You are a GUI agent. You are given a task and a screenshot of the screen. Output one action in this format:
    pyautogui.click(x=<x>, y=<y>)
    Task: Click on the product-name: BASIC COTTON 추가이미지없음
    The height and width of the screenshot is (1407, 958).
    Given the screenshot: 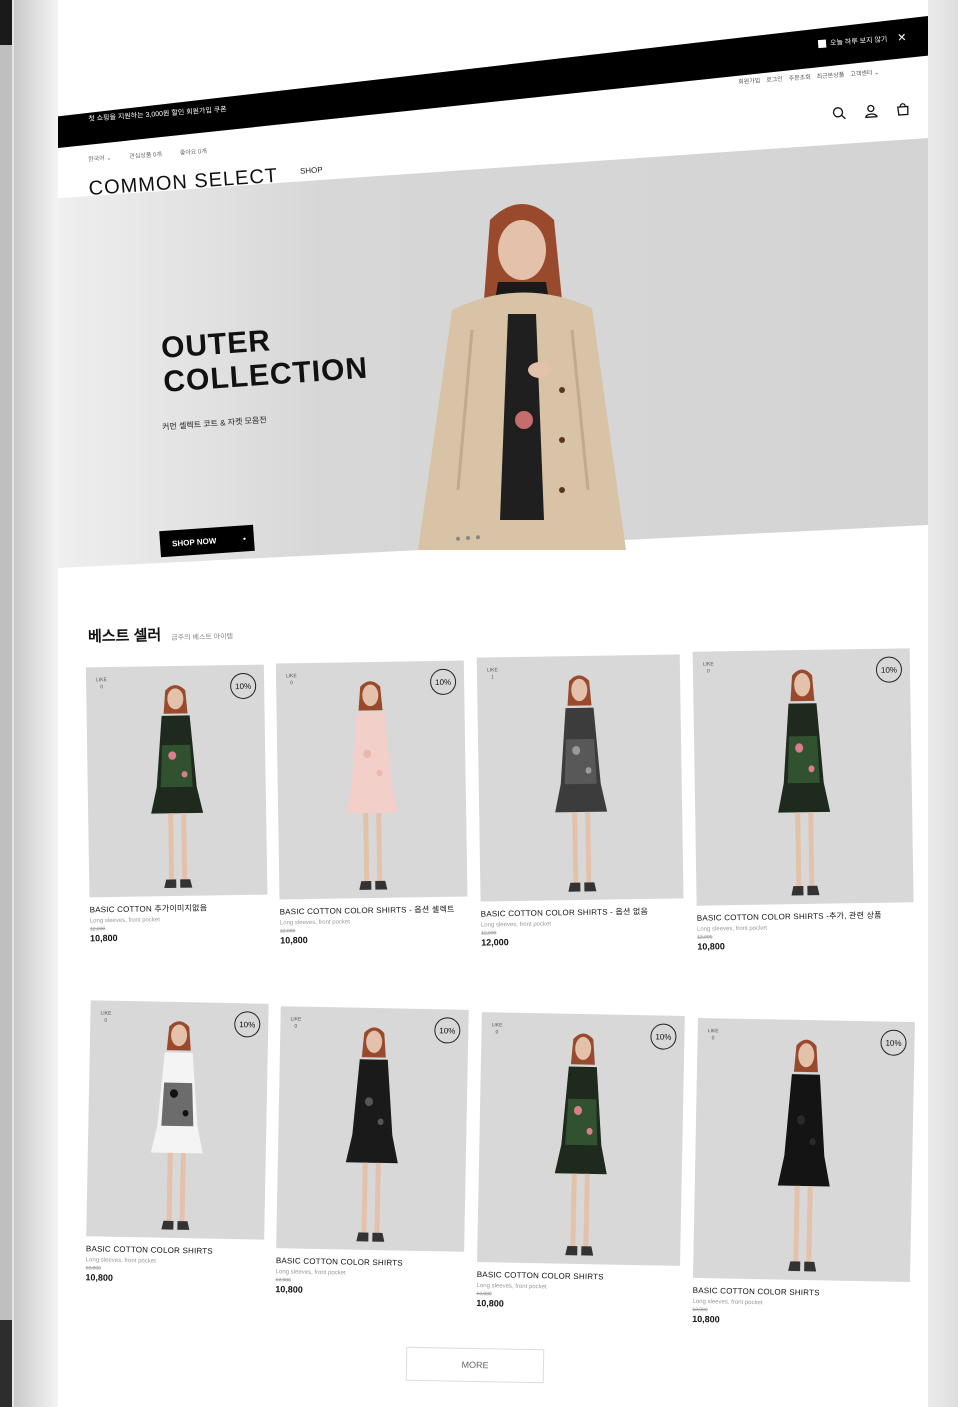 What is the action you would take?
    pyautogui.click(x=179, y=909)
    